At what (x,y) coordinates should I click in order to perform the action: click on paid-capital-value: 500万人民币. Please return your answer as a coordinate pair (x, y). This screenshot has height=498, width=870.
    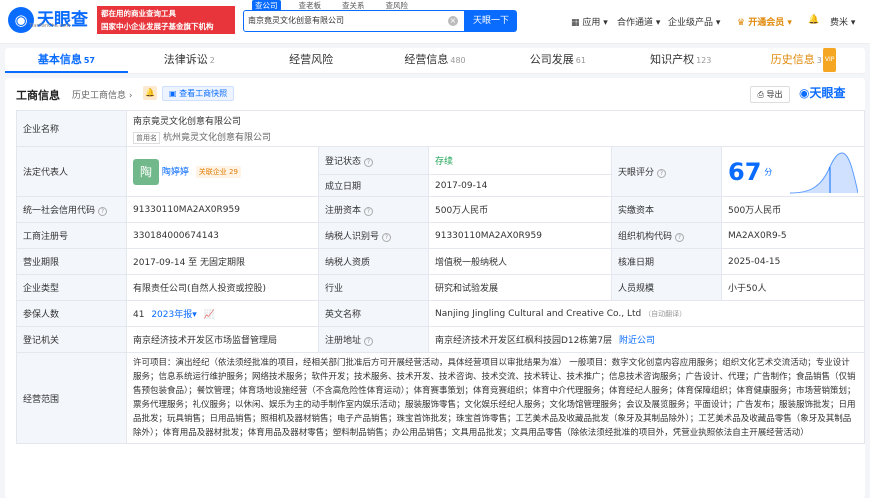
    Looking at the image, I should click on (793, 209).